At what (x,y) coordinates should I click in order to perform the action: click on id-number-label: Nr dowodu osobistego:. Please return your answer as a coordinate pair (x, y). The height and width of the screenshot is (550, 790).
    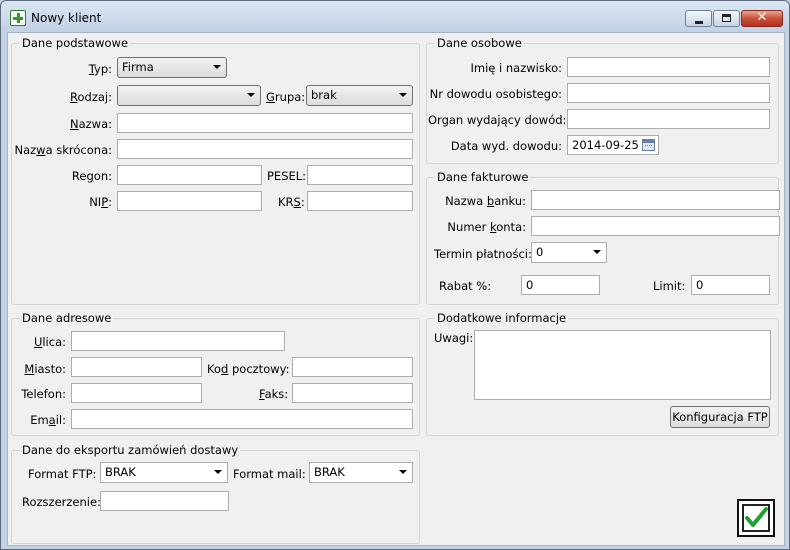
    Looking at the image, I should click on (495, 94).